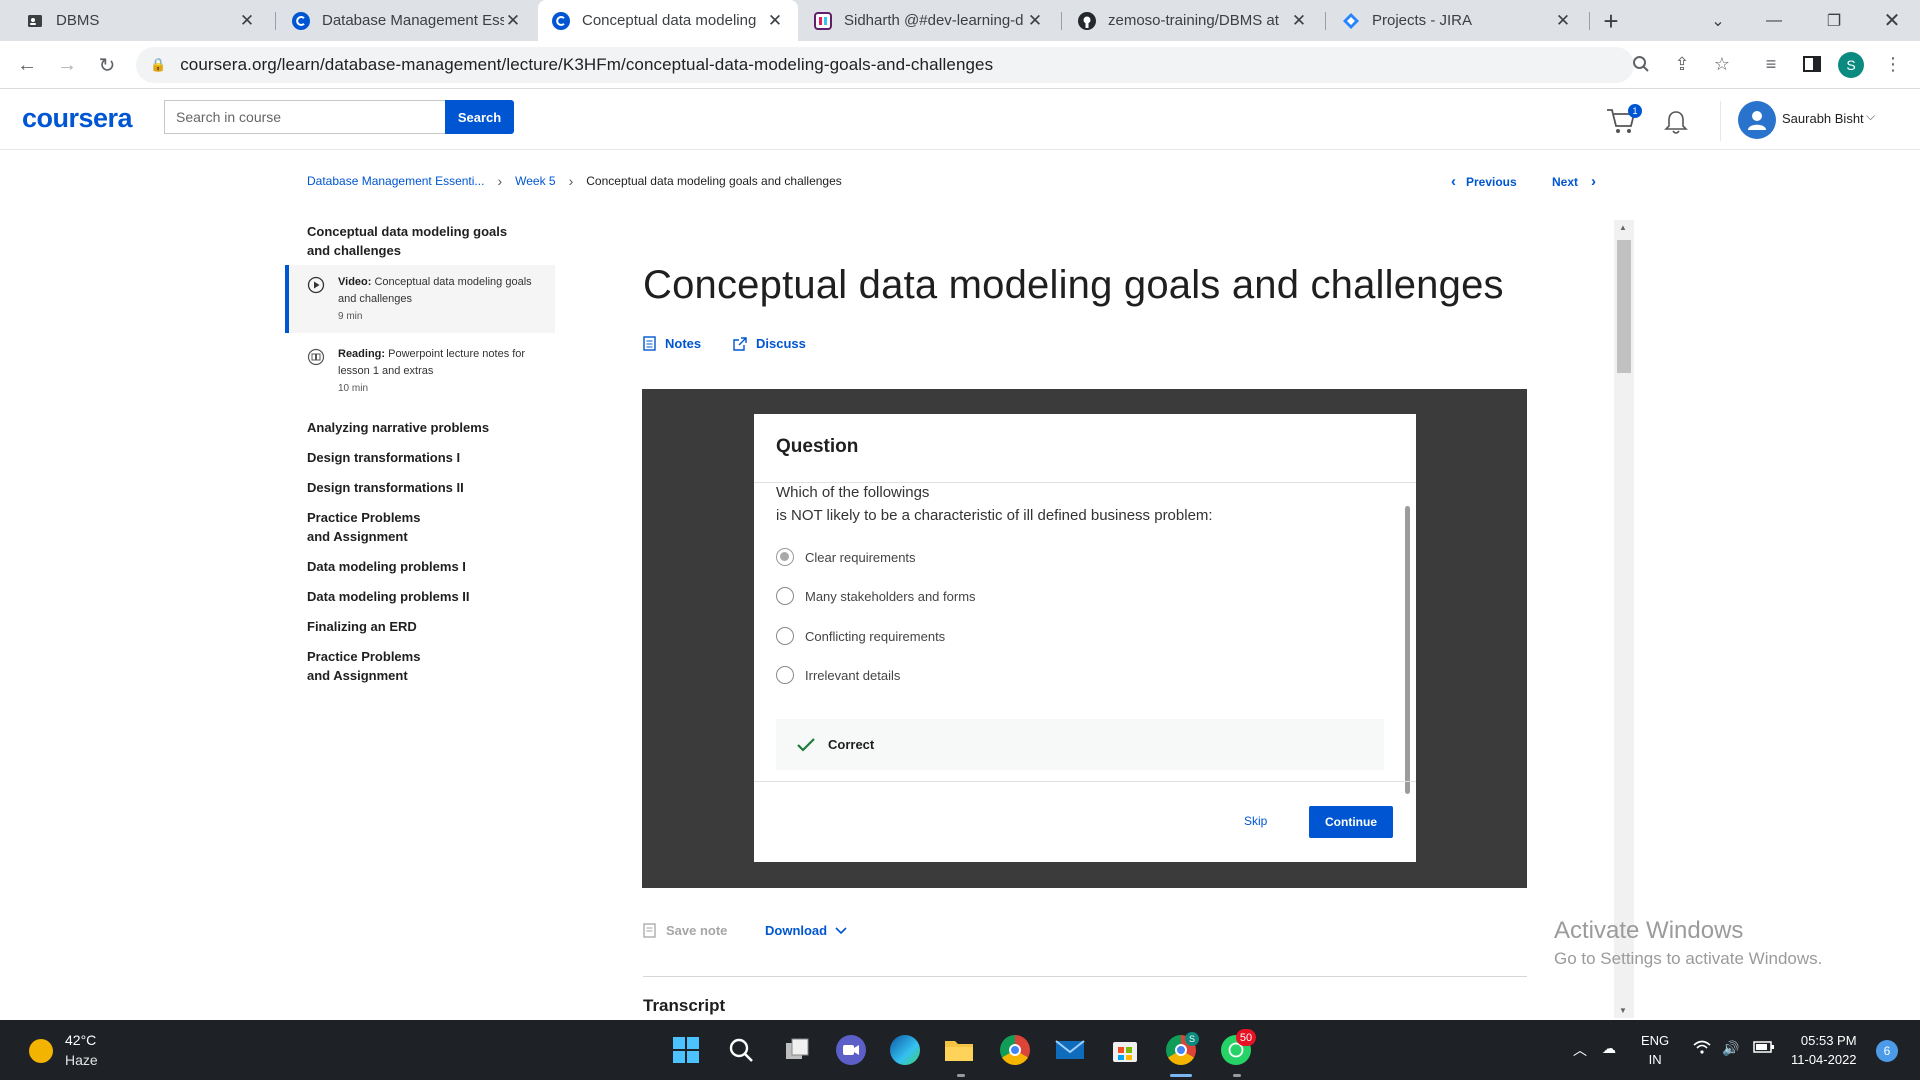 This screenshot has height=1080, width=1920. Describe the element at coordinates (479, 117) in the screenshot. I see `search-button: Search` at that location.